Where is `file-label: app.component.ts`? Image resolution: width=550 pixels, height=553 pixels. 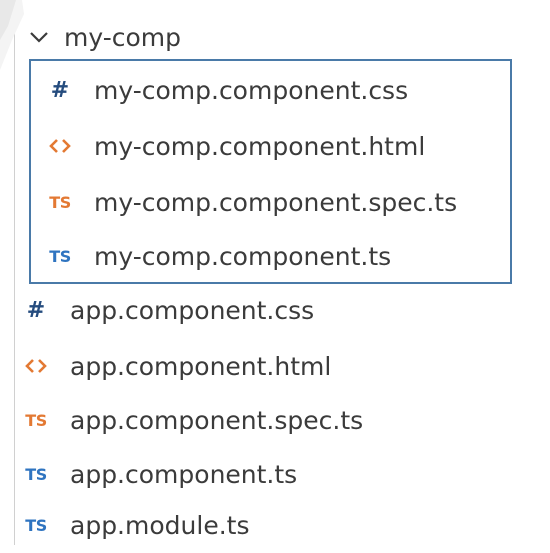 file-label: app.component.ts is located at coordinates (184, 474).